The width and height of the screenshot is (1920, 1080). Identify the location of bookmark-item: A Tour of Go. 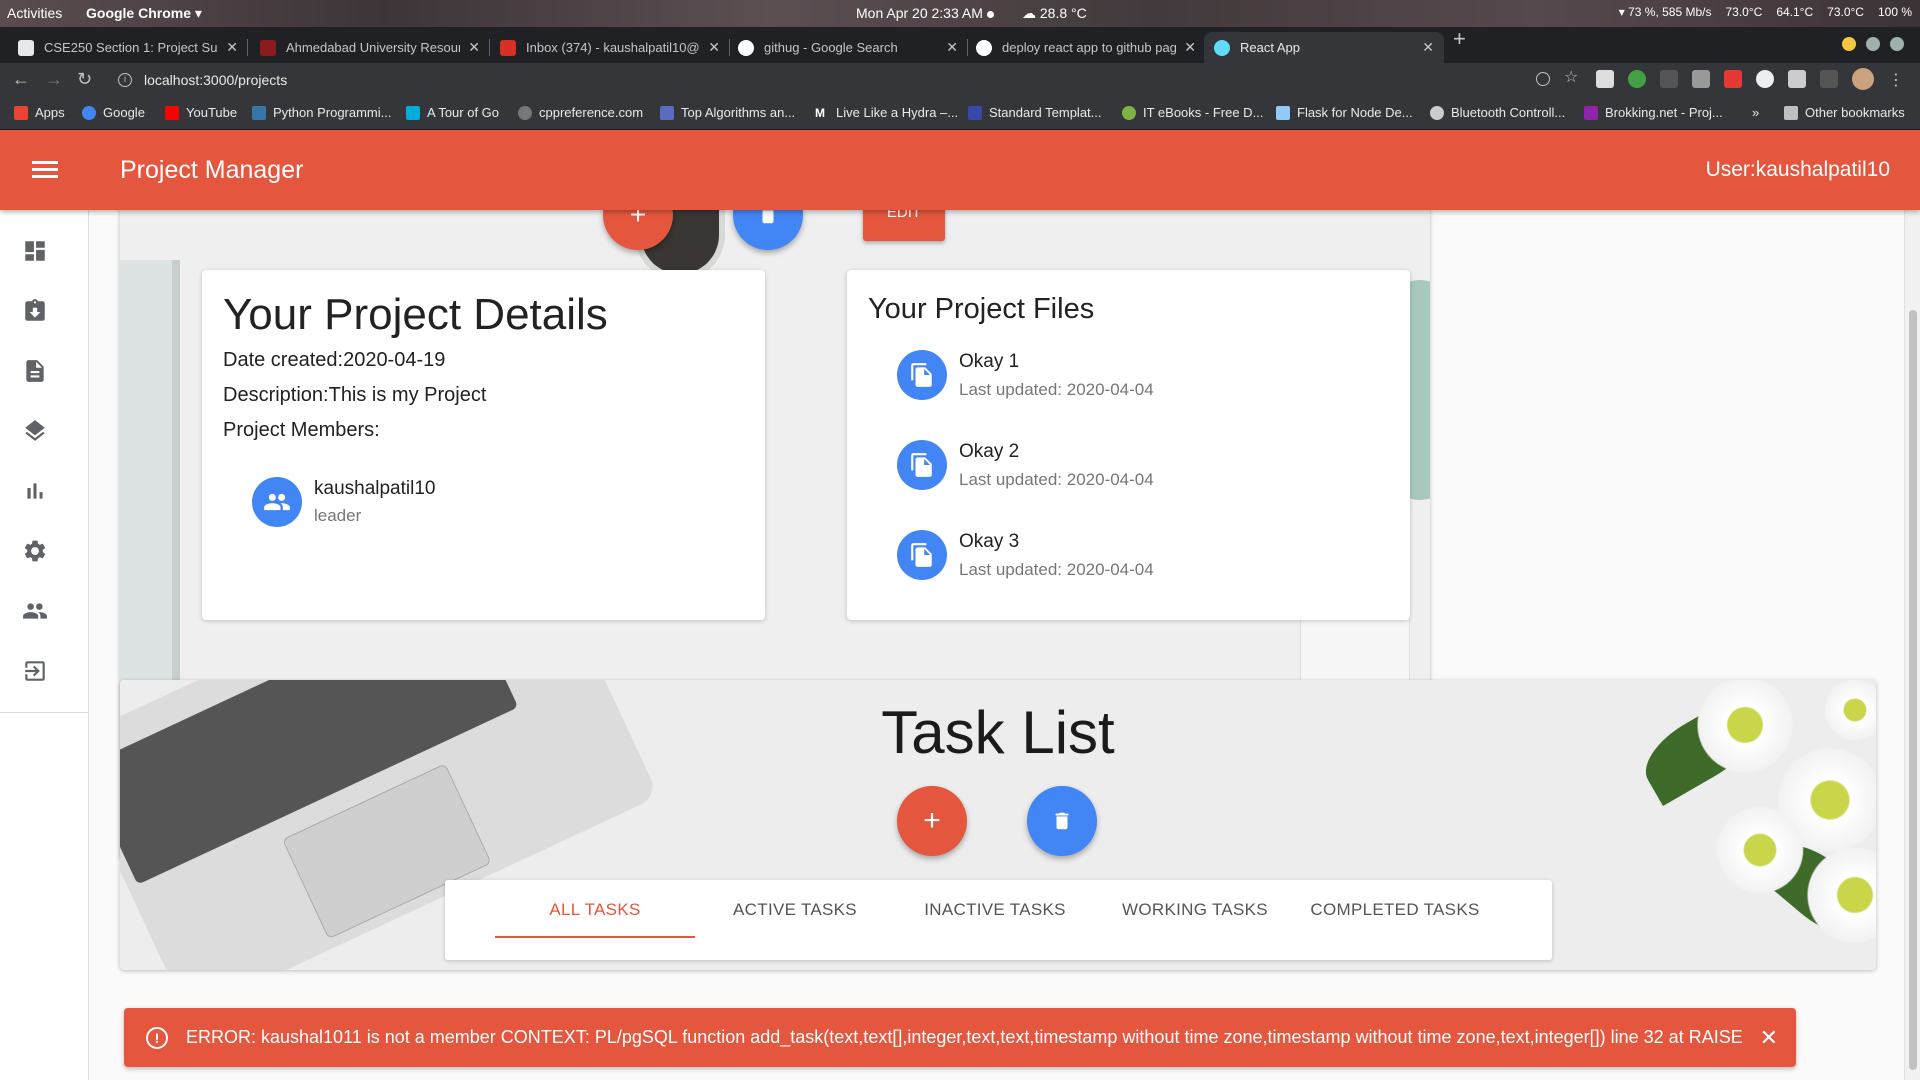
(452, 112).